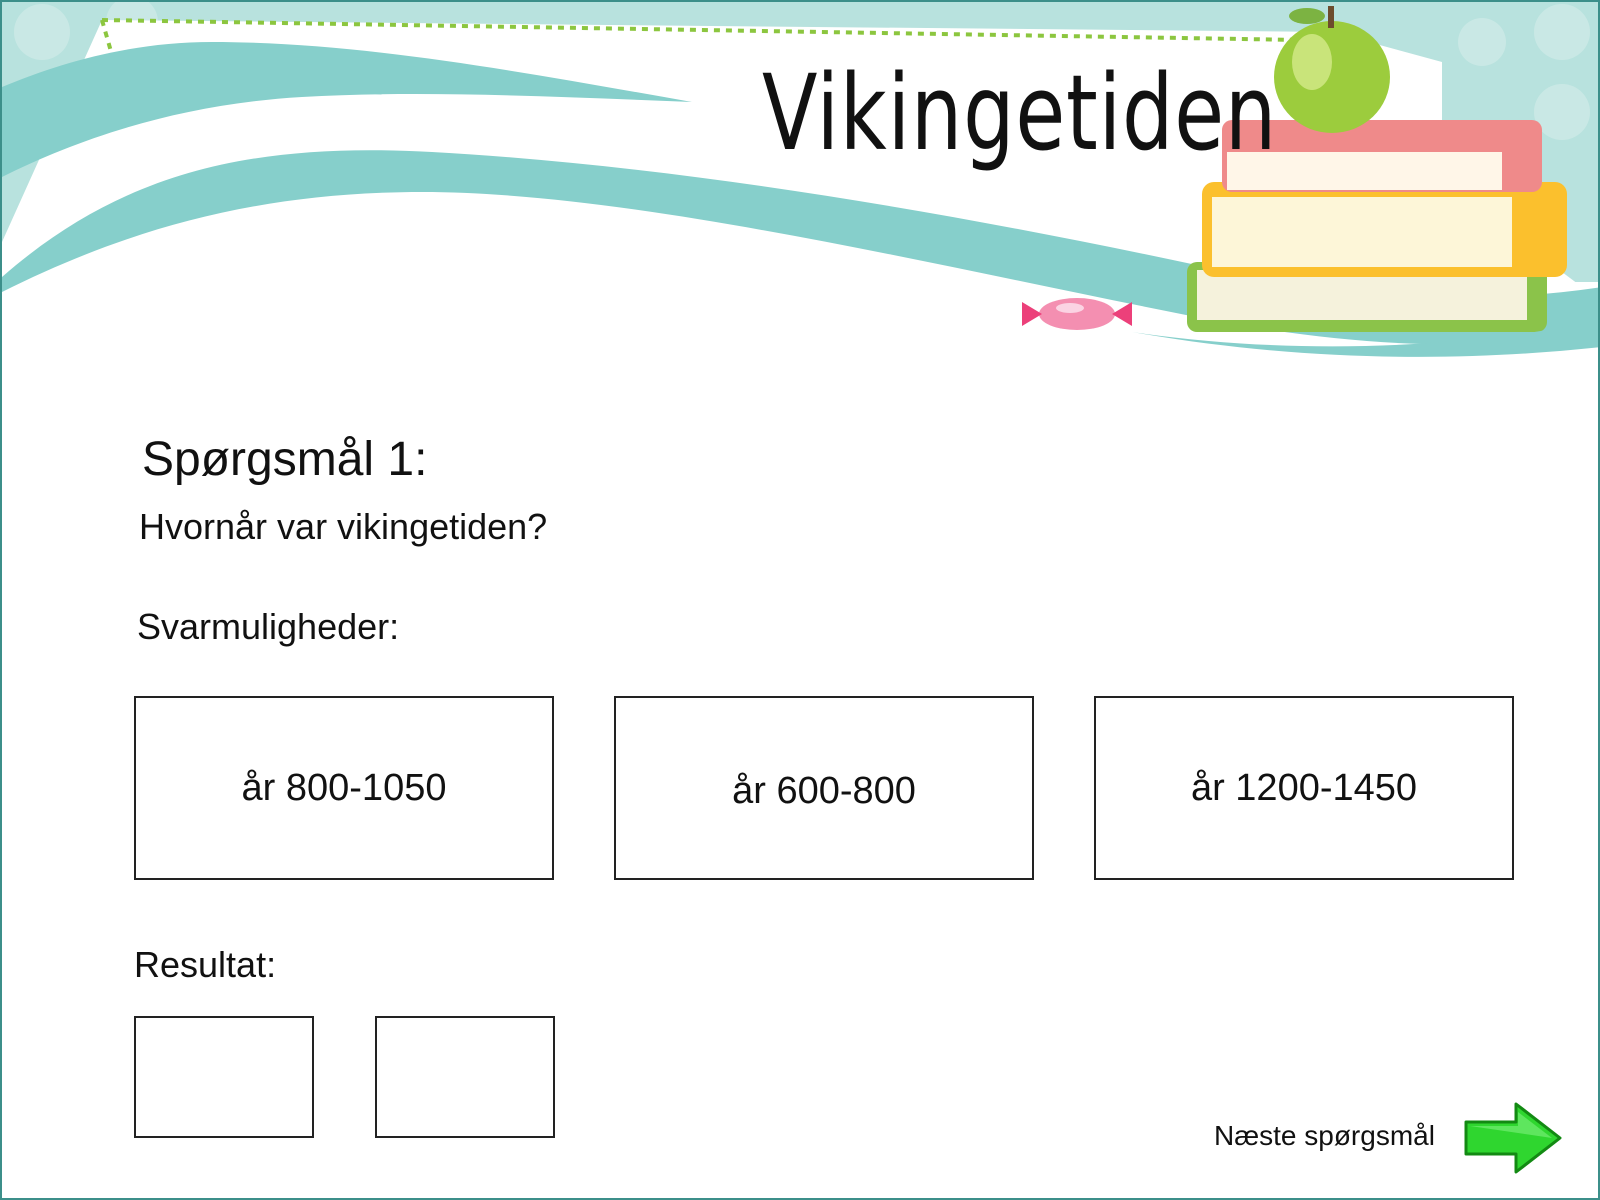 Image resolution: width=1600 pixels, height=1200 pixels. I want to click on question-heading: Spørgsmål 1:, so click(285, 459).